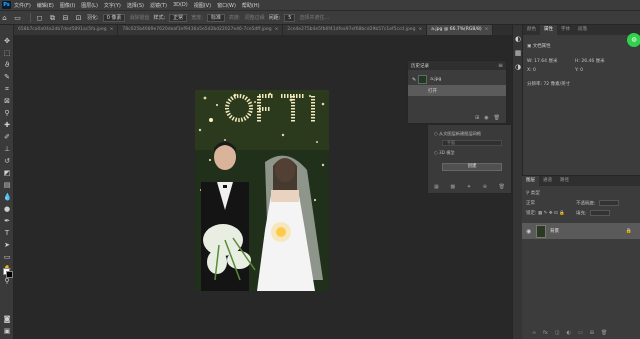 The image size is (640, 339). Describe the element at coordinates (542, 61) in the screenshot. I see `width-field: W: 17.64 厘米` at that location.